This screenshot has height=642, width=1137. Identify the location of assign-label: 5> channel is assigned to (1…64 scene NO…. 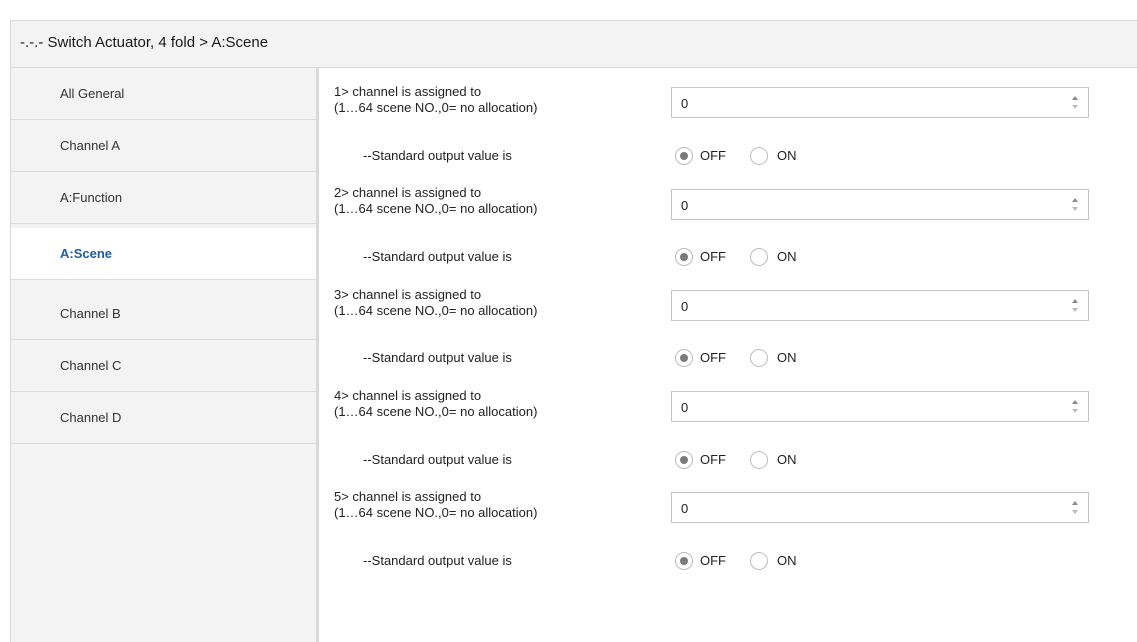
(435, 505).